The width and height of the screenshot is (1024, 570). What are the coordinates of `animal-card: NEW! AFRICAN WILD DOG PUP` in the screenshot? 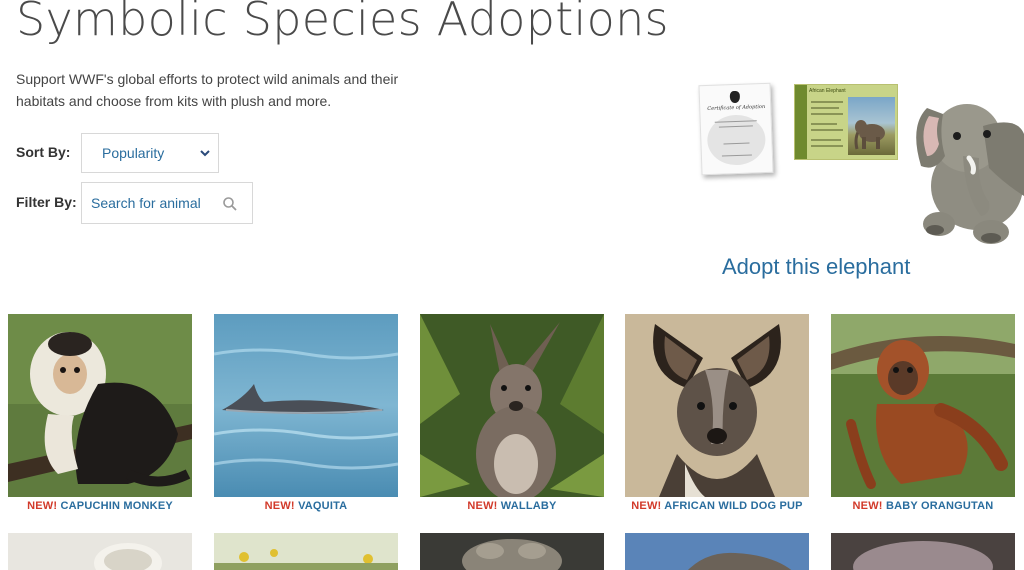 It's located at (717, 413).